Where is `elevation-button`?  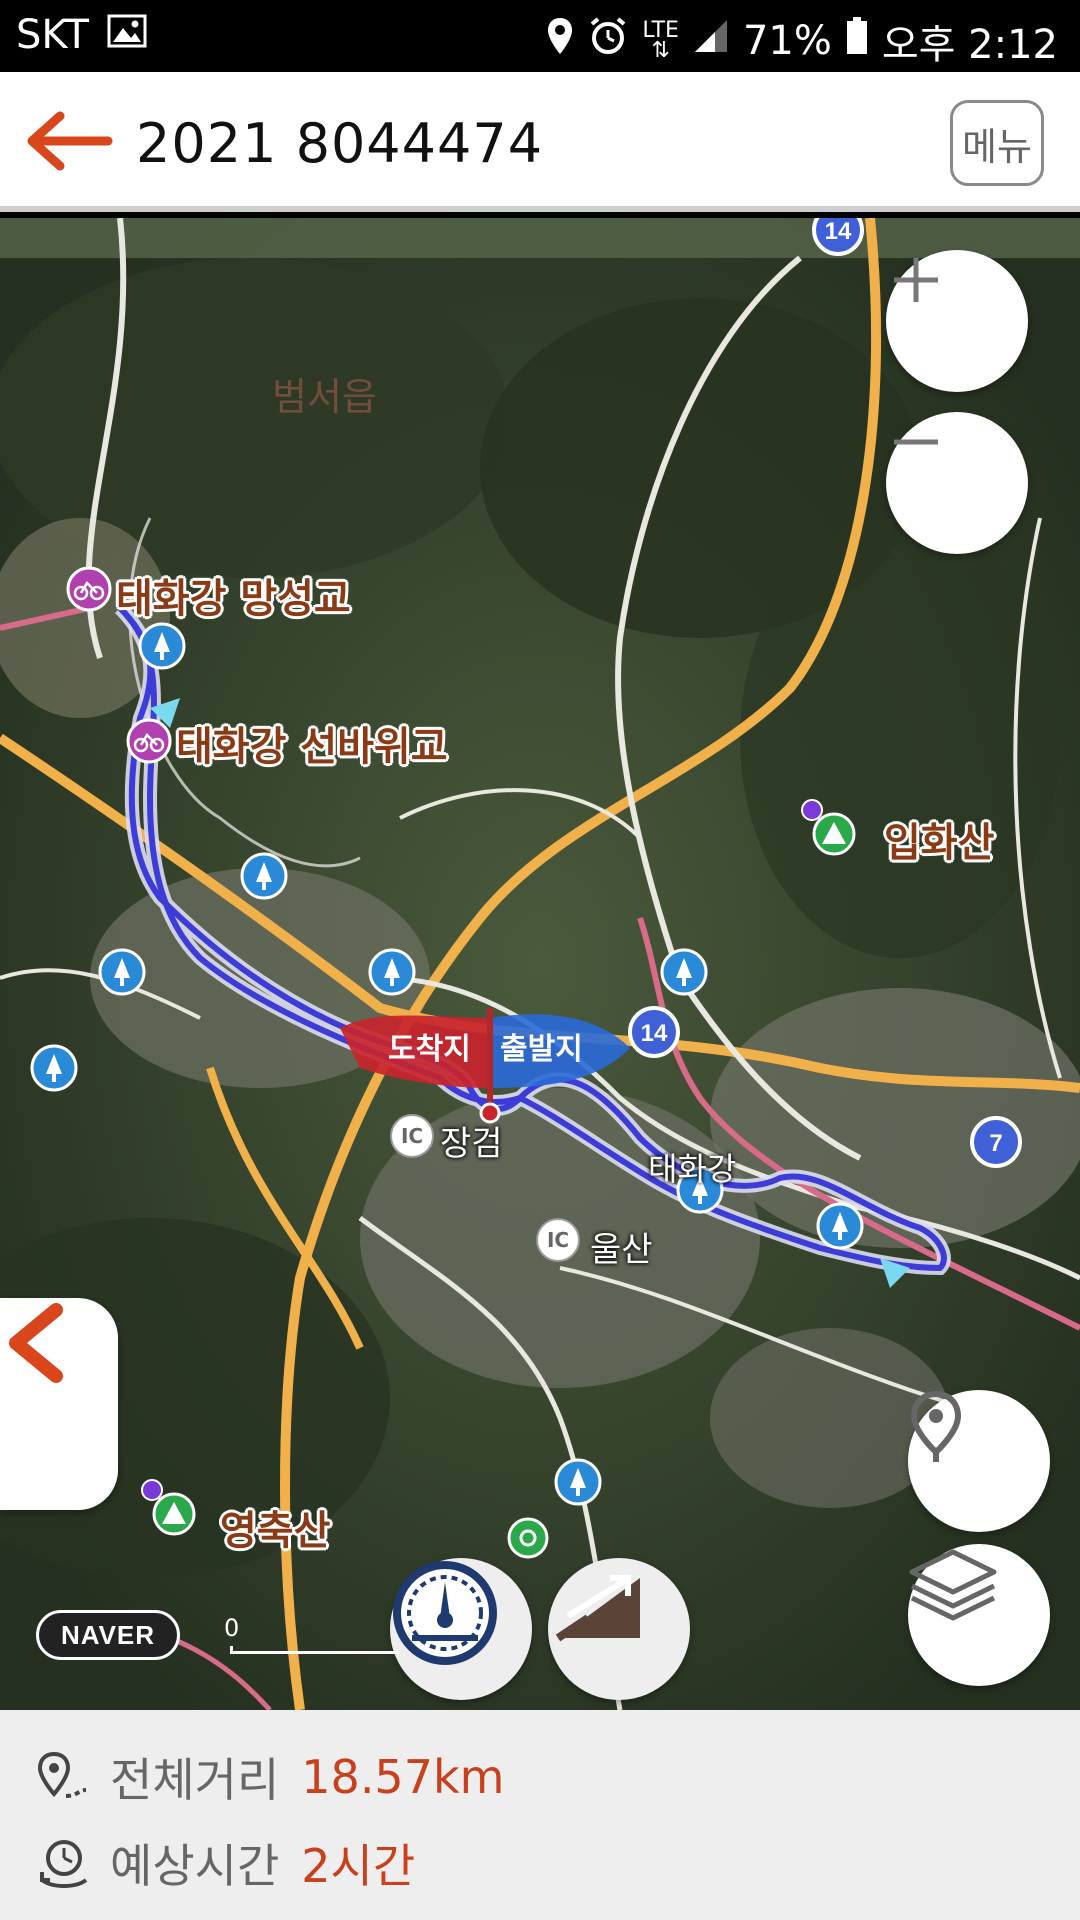
elevation-button is located at coordinates (619, 1629).